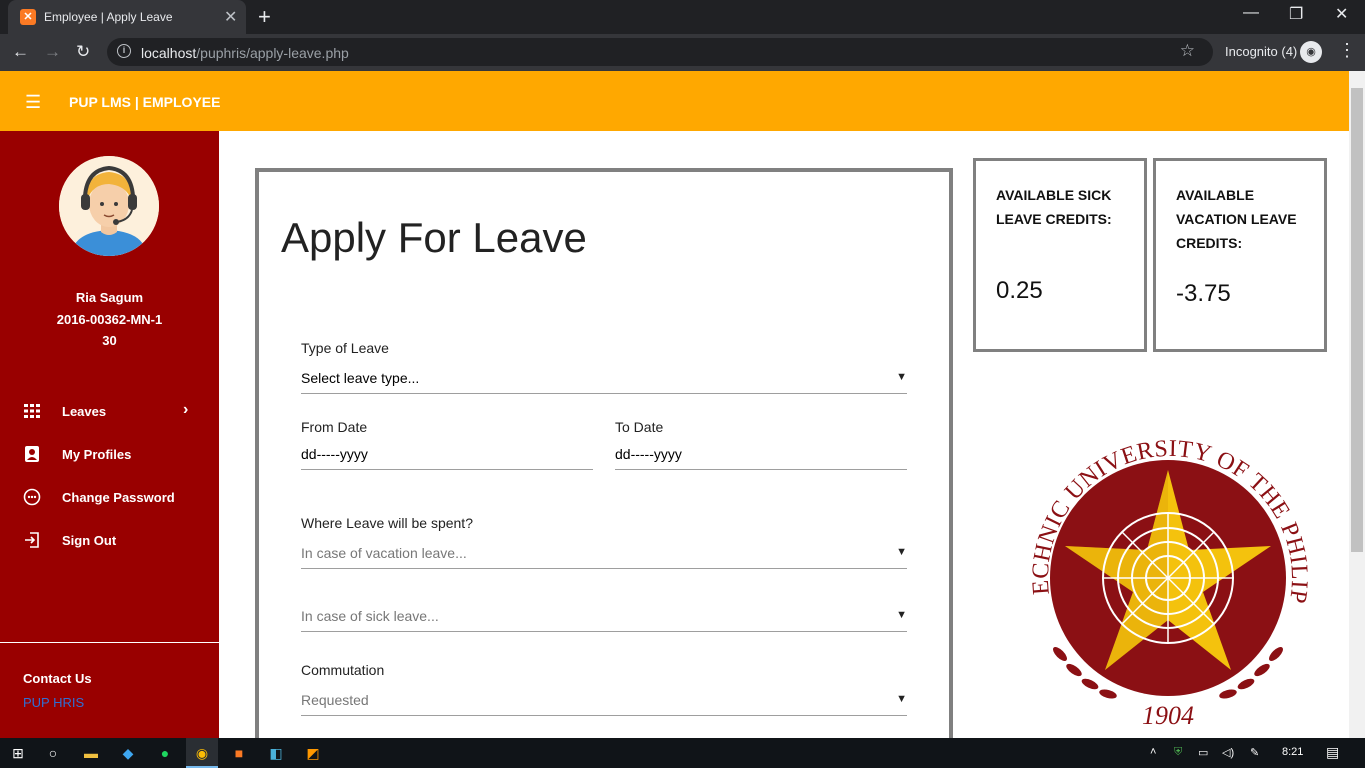  Describe the element at coordinates (1251, 13) in the screenshot. I see `minimize-icon: —` at that location.